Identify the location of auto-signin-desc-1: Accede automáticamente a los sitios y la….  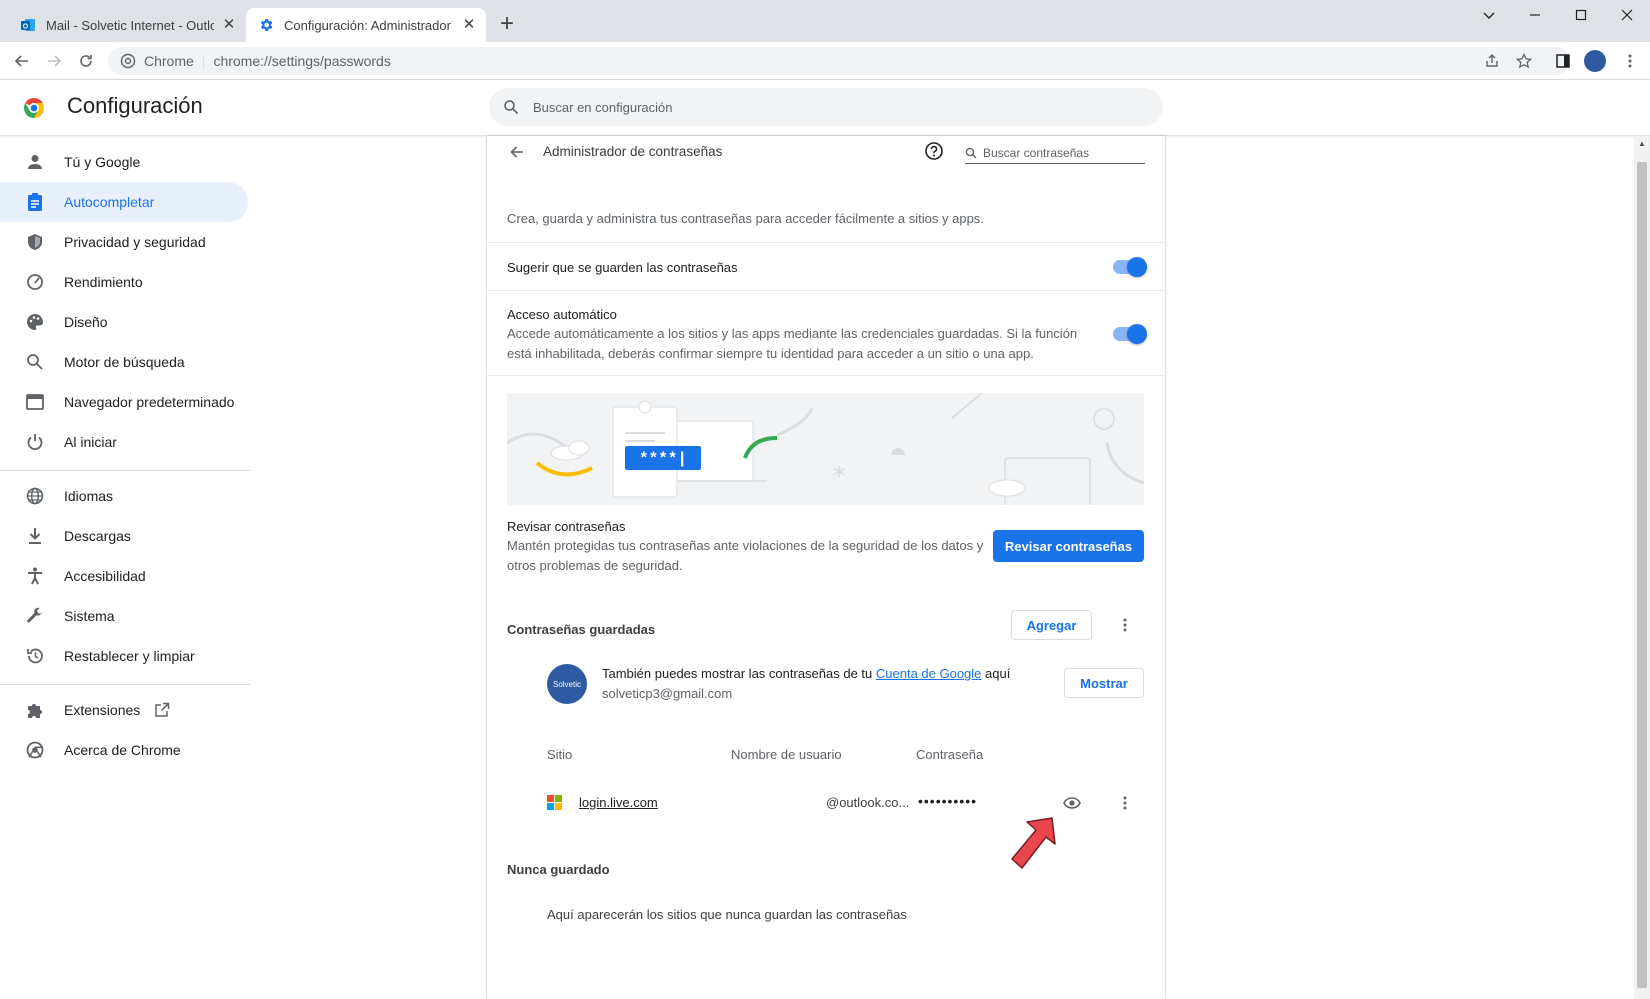
(792, 333).